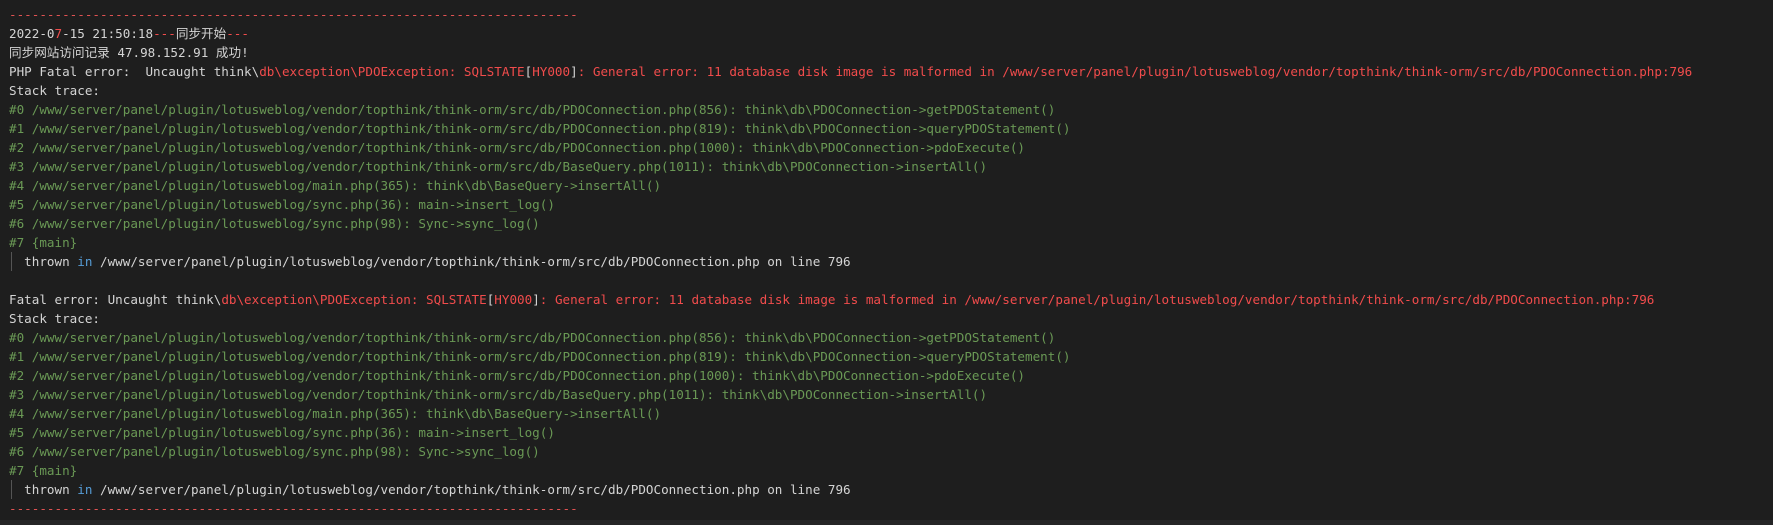 Image resolution: width=1773 pixels, height=525 pixels. Describe the element at coordinates (32, 33) in the screenshot. I see `timestamp-part: 2022-0` at that location.